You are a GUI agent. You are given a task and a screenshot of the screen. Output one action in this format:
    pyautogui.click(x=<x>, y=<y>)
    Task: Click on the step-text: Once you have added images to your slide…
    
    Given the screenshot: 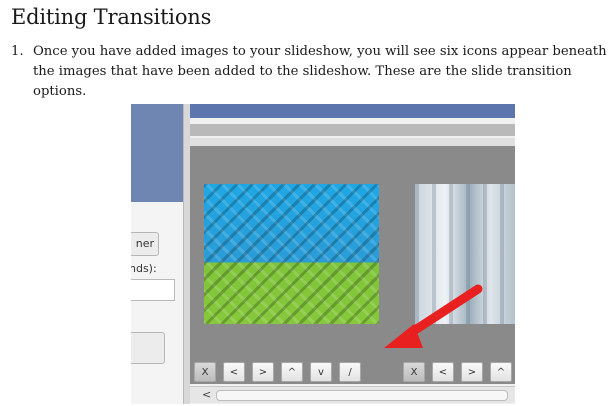 What is the action you would take?
    pyautogui.click(x=320, y=71)
    